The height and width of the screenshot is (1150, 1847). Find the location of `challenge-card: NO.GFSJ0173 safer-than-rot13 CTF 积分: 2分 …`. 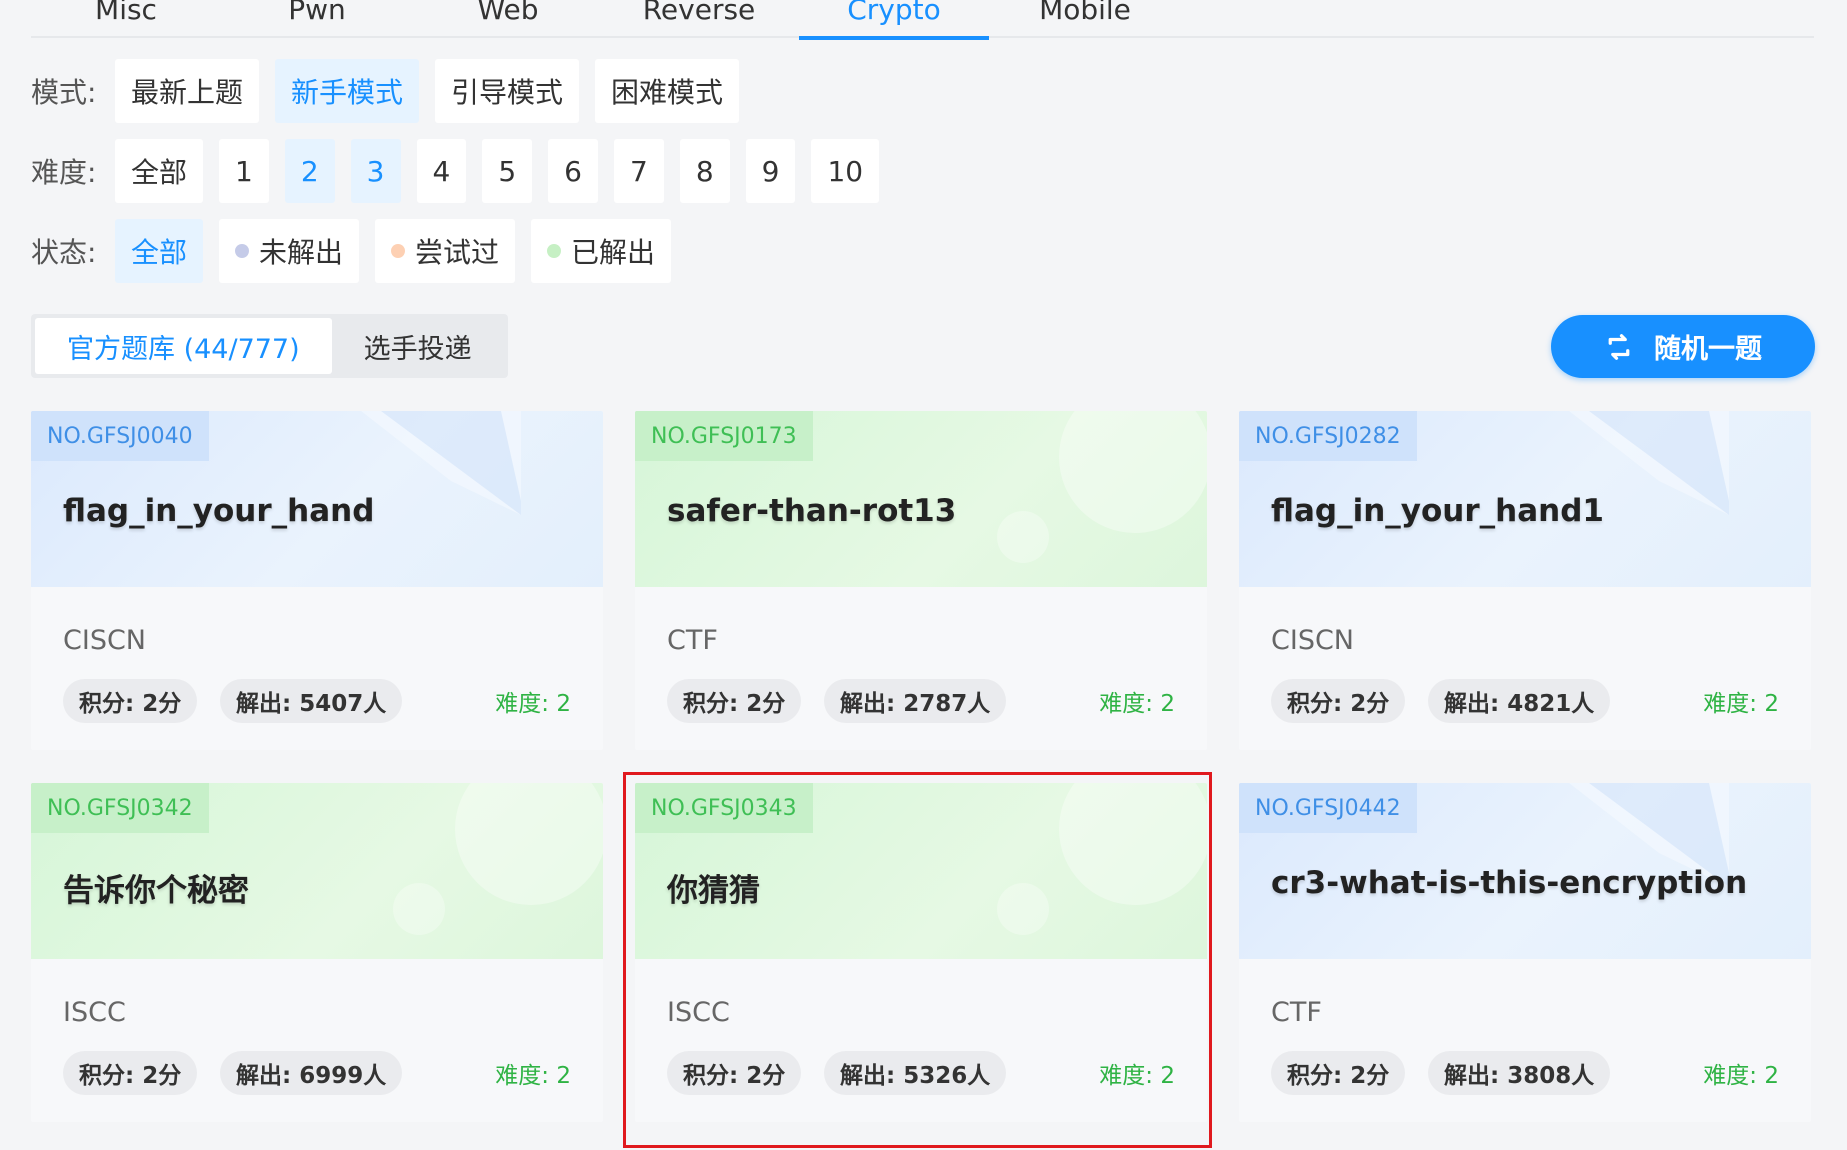

challenge-card: NO.GFSJ0173 safer-than-rot13 CTF 积分: 2分 … is located at coordinates (921, 580).